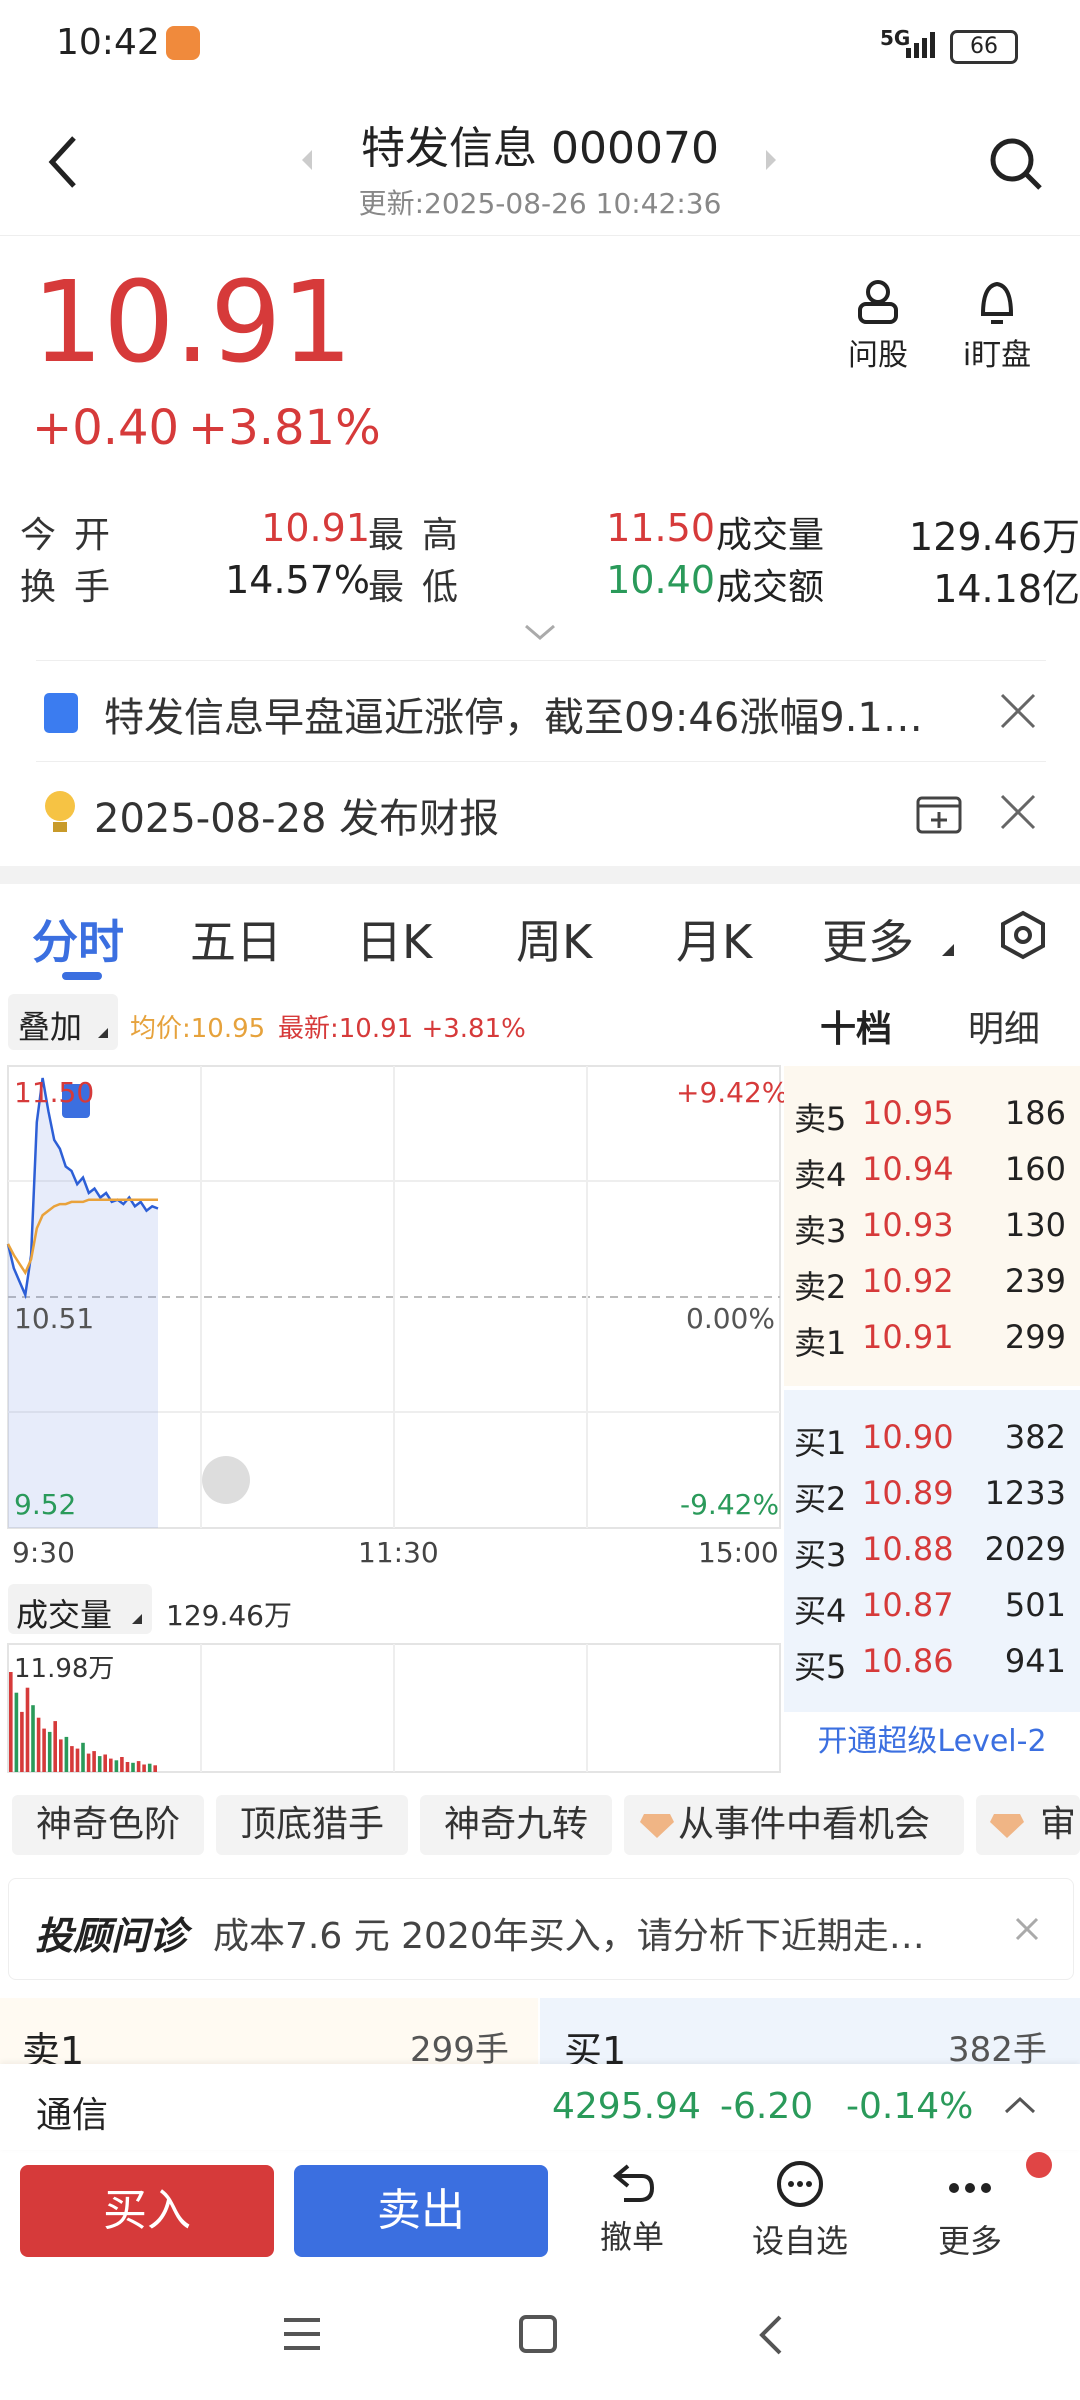 The height and width of the screenshot is (2400, 1080). Describe the element at coordinates (192, 323) in the screenshot. I see `current-price: 10.91` at that location.